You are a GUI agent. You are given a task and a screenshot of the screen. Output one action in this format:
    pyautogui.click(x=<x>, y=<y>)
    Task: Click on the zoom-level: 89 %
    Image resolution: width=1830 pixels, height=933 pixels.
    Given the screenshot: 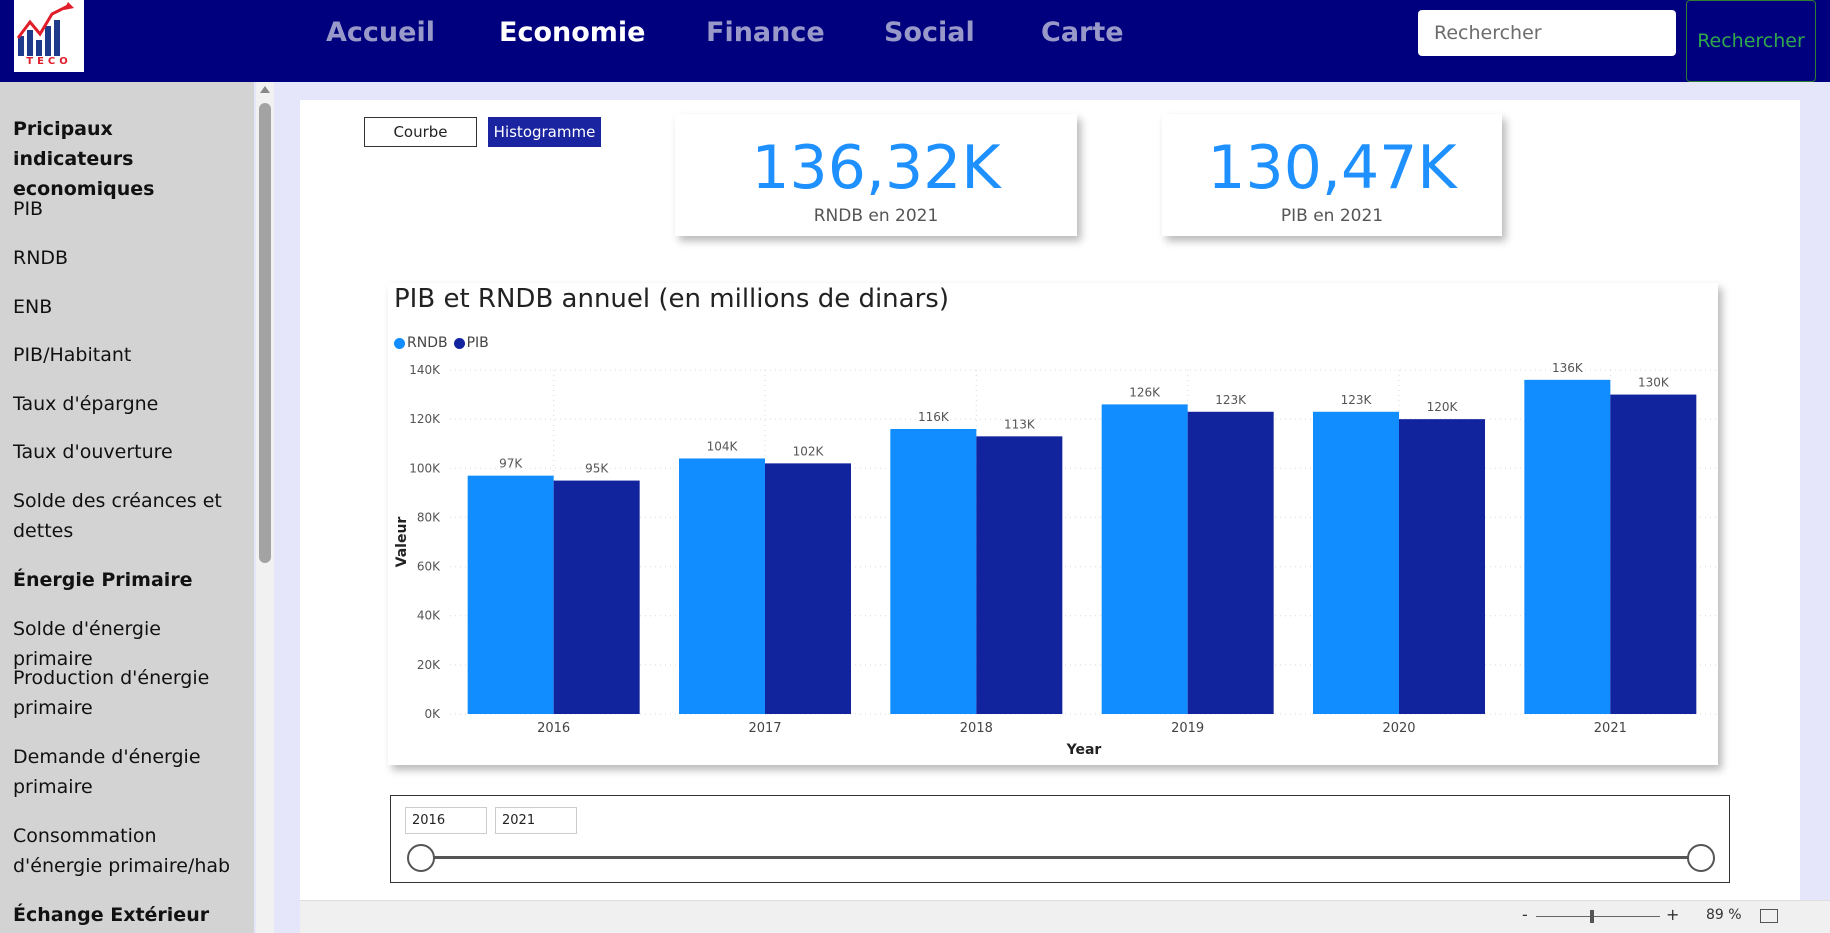 What is the action you would take?
    pyautogui.click(x=1724, y=915)
    